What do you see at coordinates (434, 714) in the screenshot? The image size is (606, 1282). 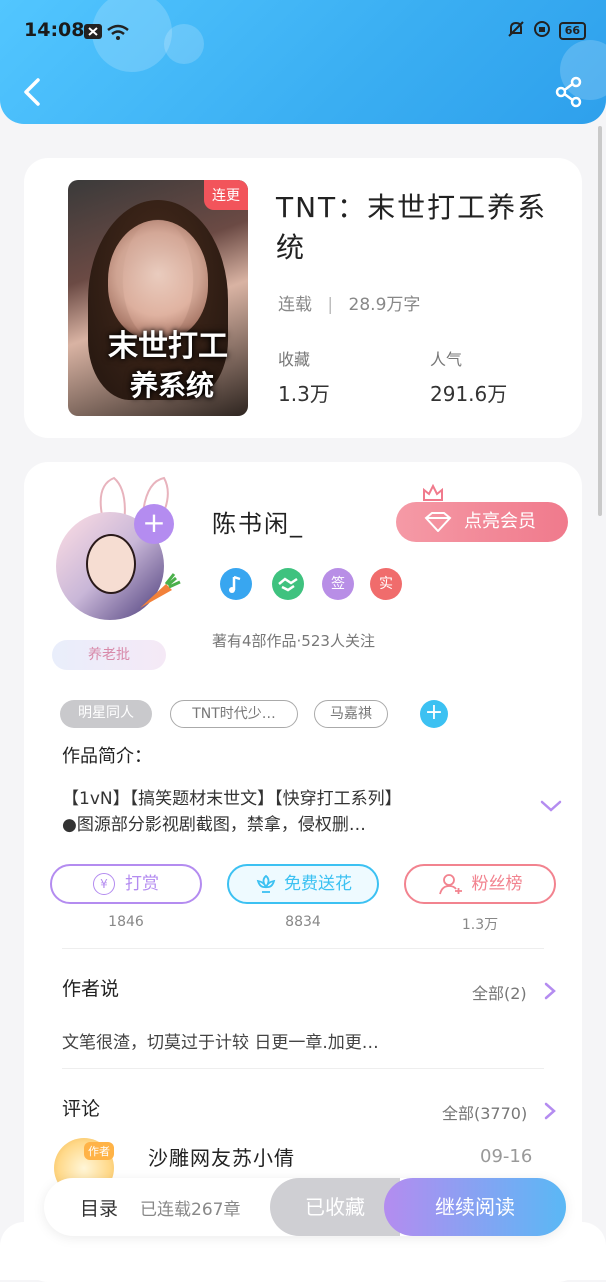 I see `add-tag-button: +` at bounding box center [434, 714].